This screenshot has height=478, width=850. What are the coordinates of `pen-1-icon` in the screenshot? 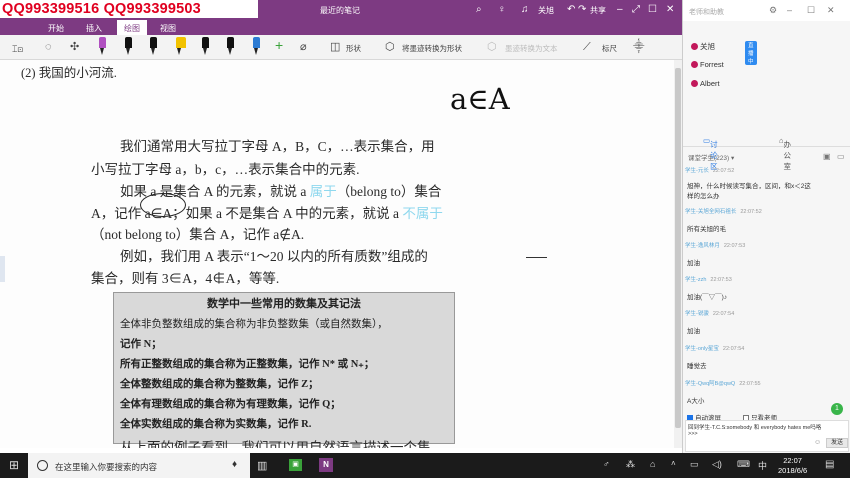 It's located at (102, 46).